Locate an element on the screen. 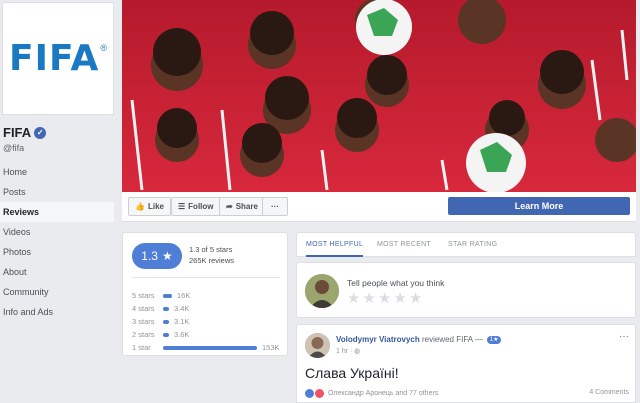 The width and height of the screenshot is (640, 403). reviewer-avatar is located at coordinates (317, 345).